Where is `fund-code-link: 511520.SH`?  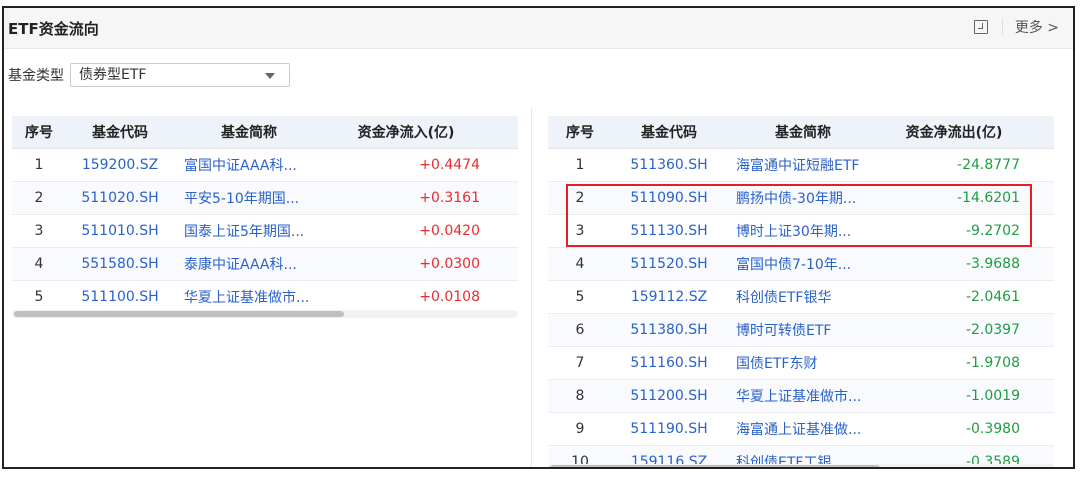
fund-code-link: 511520.SH is located at coordinates (669, 264).